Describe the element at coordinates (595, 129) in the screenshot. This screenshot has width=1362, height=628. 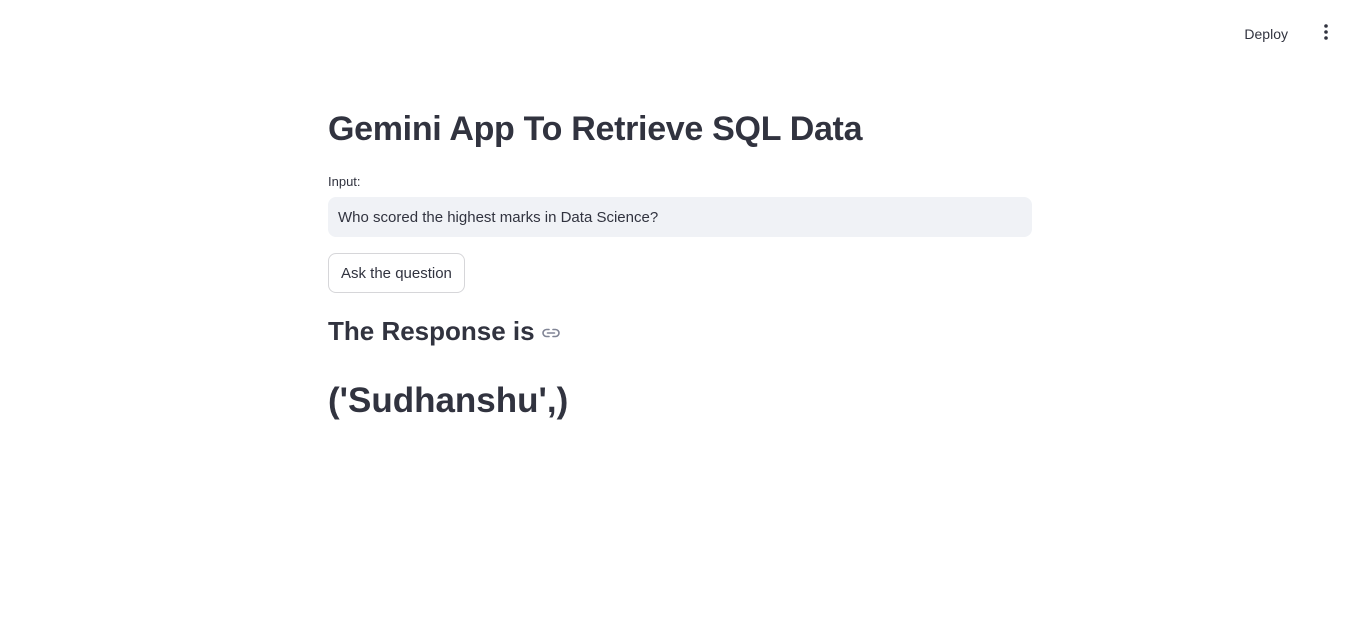
I see `page-title: Gemini App To Retrieve SQL Data` at that location.